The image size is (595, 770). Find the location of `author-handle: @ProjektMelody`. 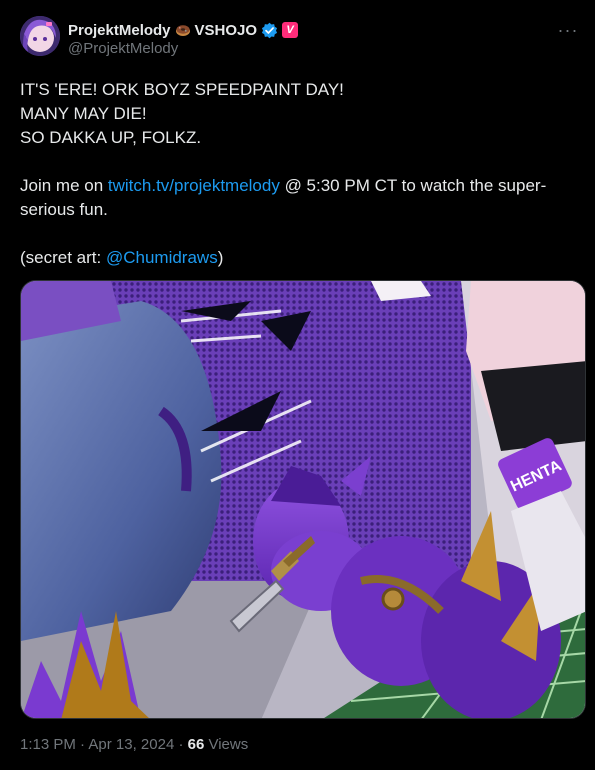

author-handle: @ProjektMelody is located at coordinates (123, 48).